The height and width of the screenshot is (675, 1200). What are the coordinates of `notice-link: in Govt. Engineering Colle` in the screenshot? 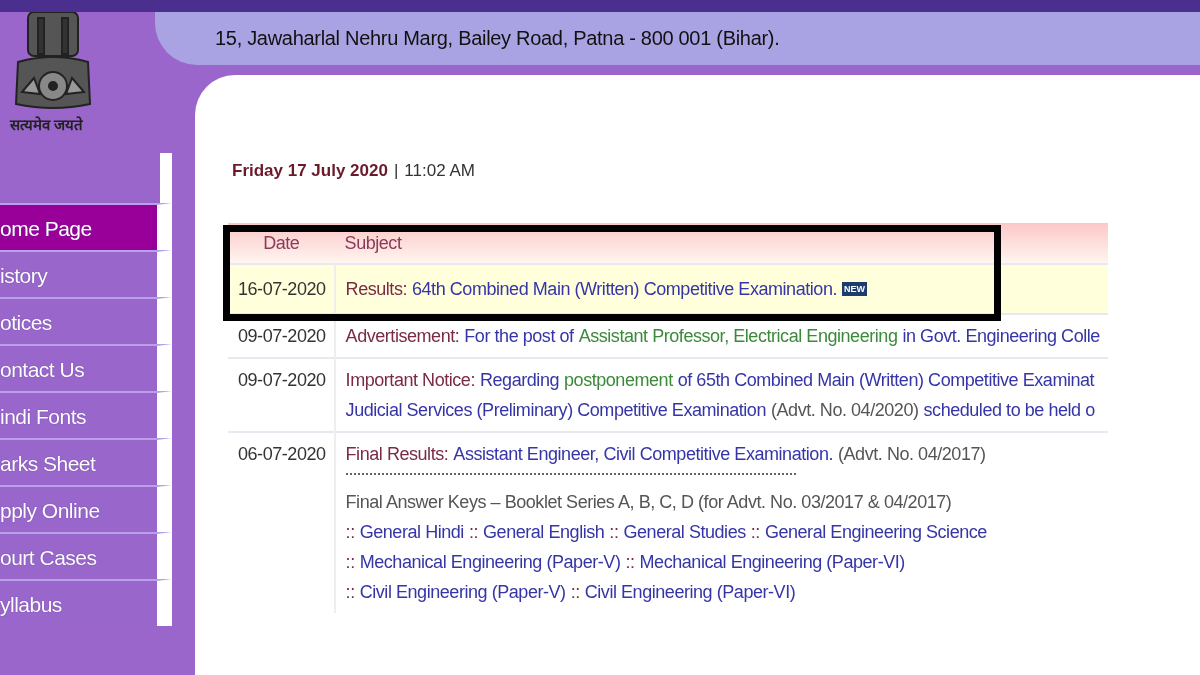 It's located at (1001, 336).